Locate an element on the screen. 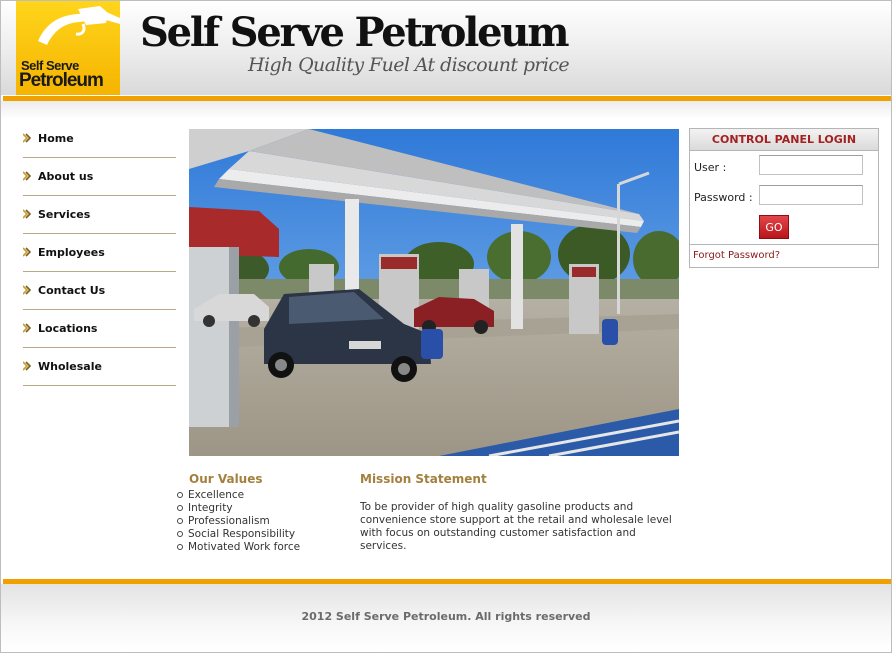 The height and width of the screenshot is (653, 892). nav-item-locations: Locations is located at coordinates (99, 329).